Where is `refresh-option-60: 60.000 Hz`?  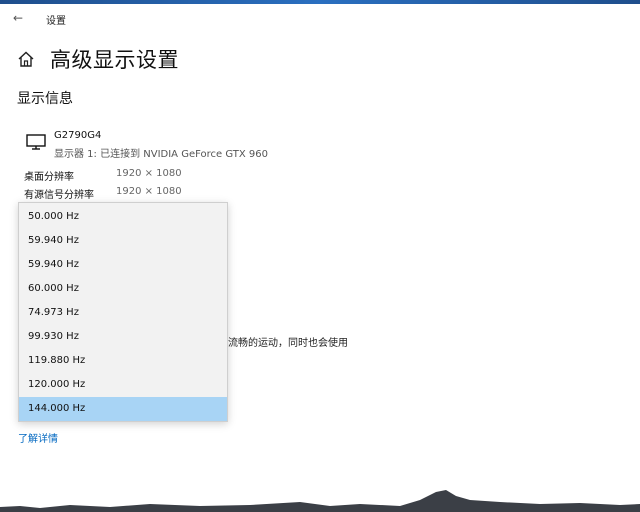 refresh-option-60: 60.000 Hz is located at coordinates (123, 289).